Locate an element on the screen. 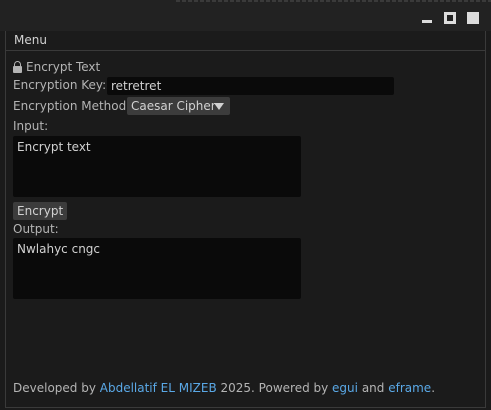  encrypt-button: Encrypt is located at coordinates (40, 211).